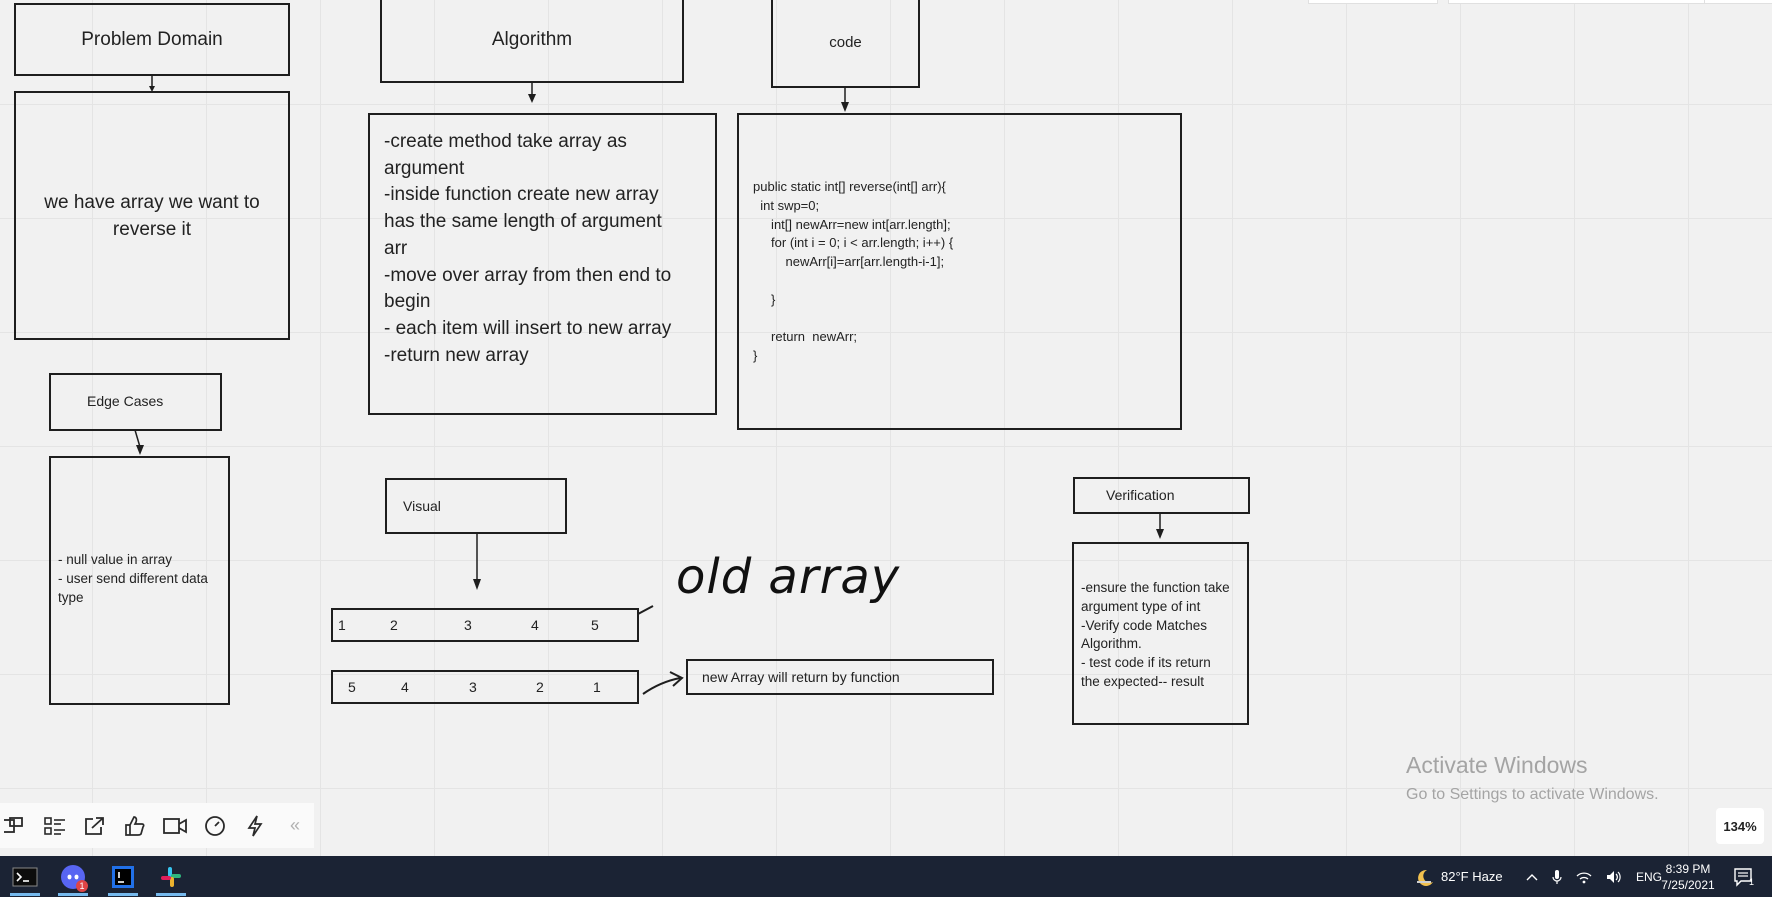  Describe the element at coordinates (1688, 884) in the screenshot. I see `clock-date: 7/25/2021` at that location.